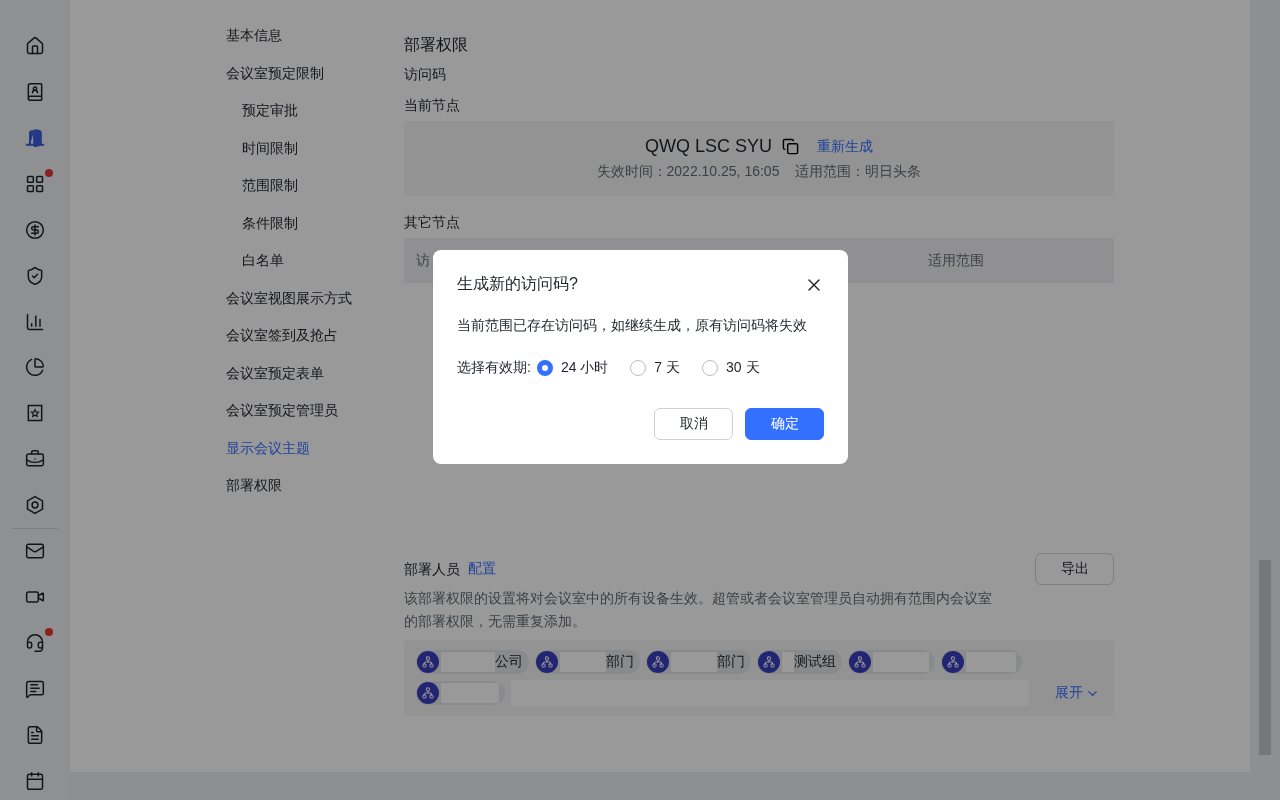 The image size is (1280, 800). What do you see at coordinates (482, 569) in the screenshot?
I see `config-link: 配置` at bounding box center [482, 569].